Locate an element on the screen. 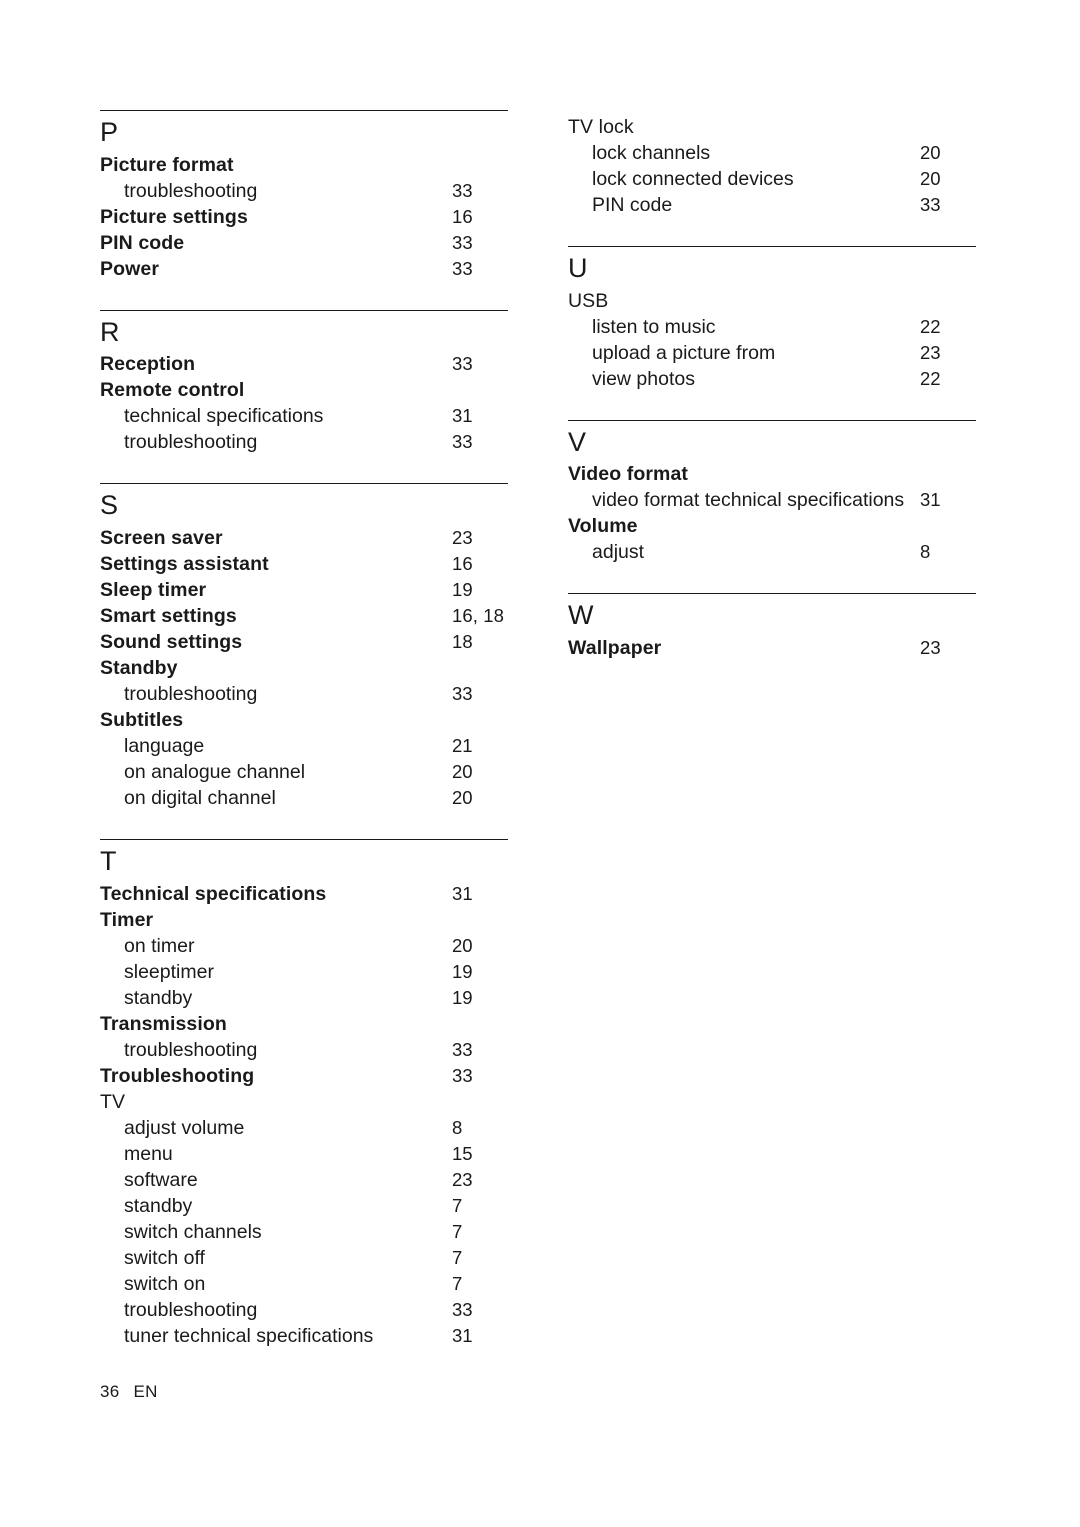 This screenshot has height=1527, width=1080. index-entry-label: Smart settings is located at coordinates (168, 616).